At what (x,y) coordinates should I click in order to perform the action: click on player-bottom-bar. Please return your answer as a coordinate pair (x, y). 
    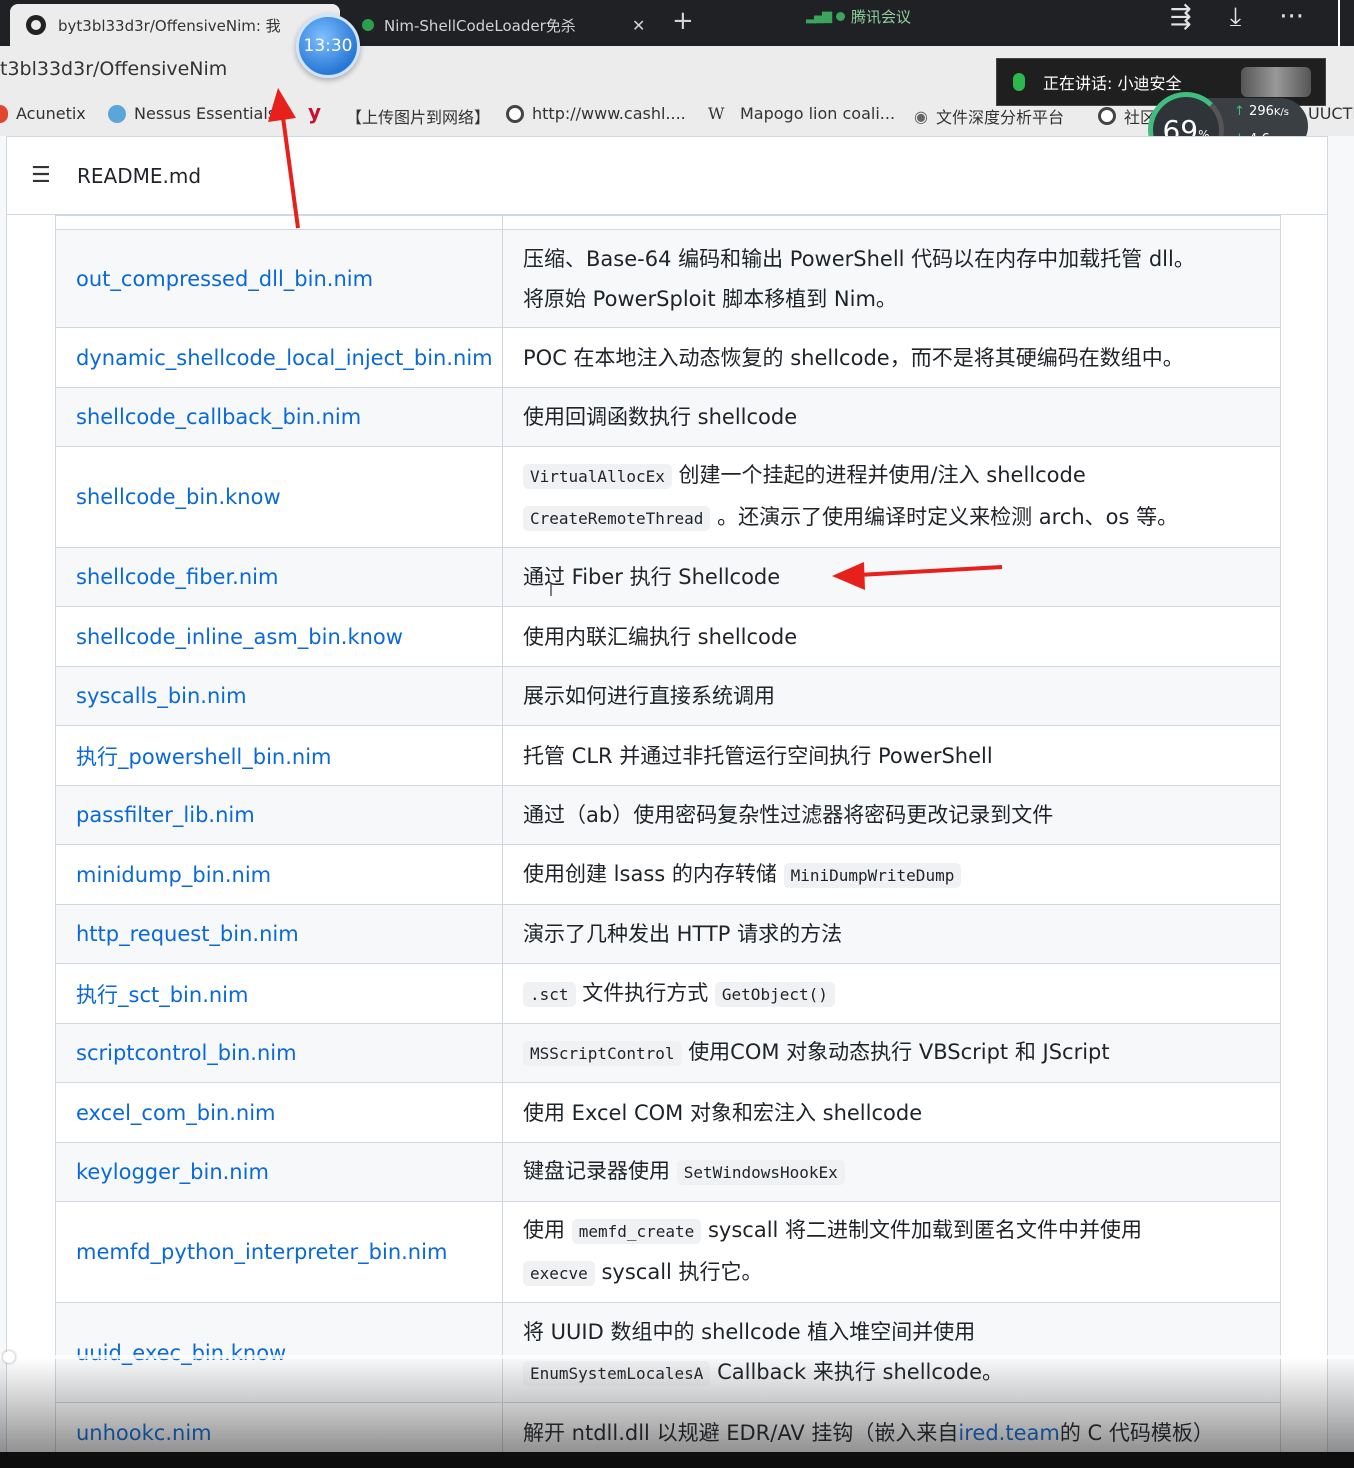
    Looking at the image, I should click on (677, 1460).